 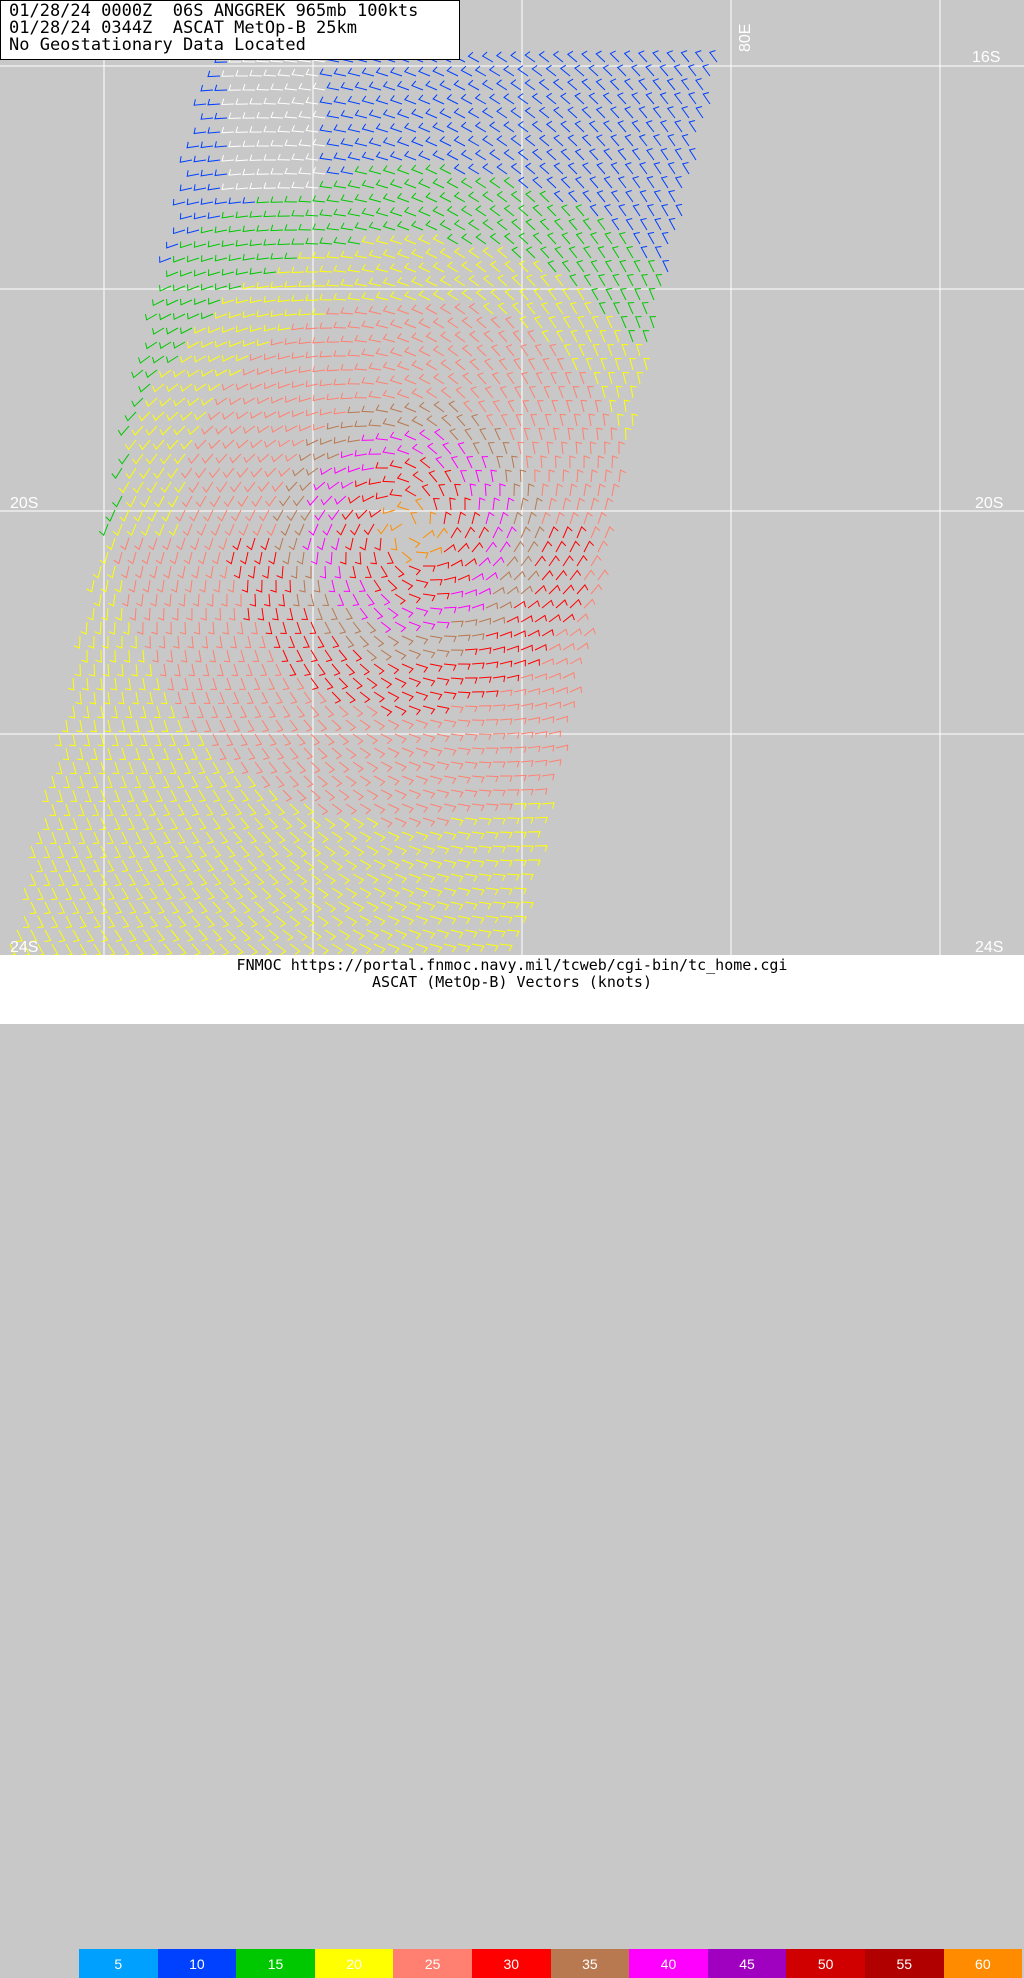 I want to click on legend-cell-55: 55, so click(x=904, y=1963).